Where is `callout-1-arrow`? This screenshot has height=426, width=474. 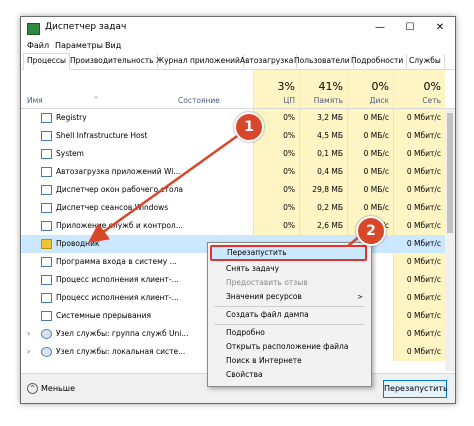 callout-1-arrow is located at coordinates (164, 187).